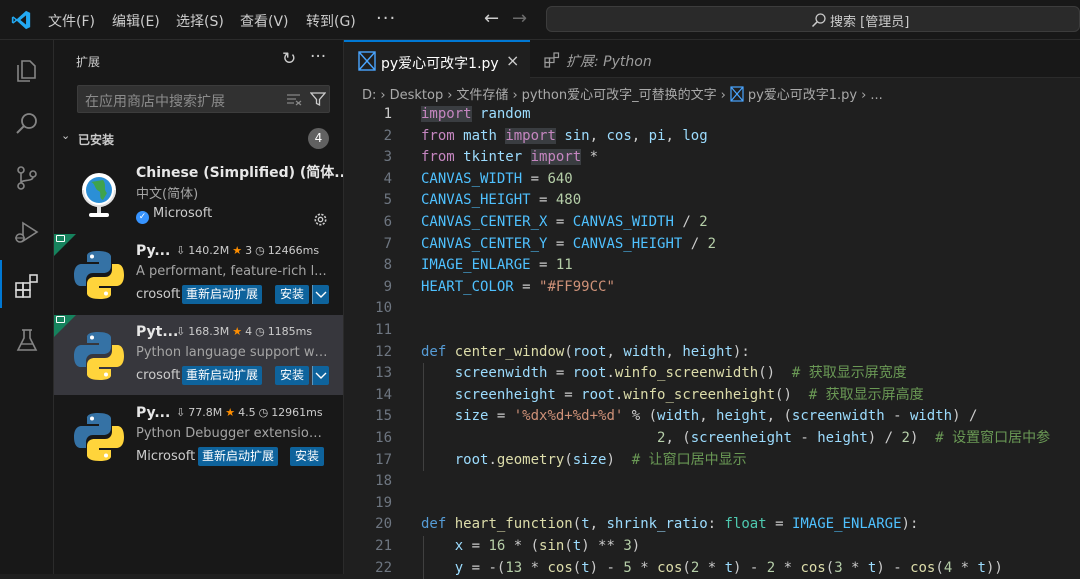 The height and width of the screenshot is (579, 1080). I want to click on command-center-search: 搜索 [管理员], so click(813, 19).